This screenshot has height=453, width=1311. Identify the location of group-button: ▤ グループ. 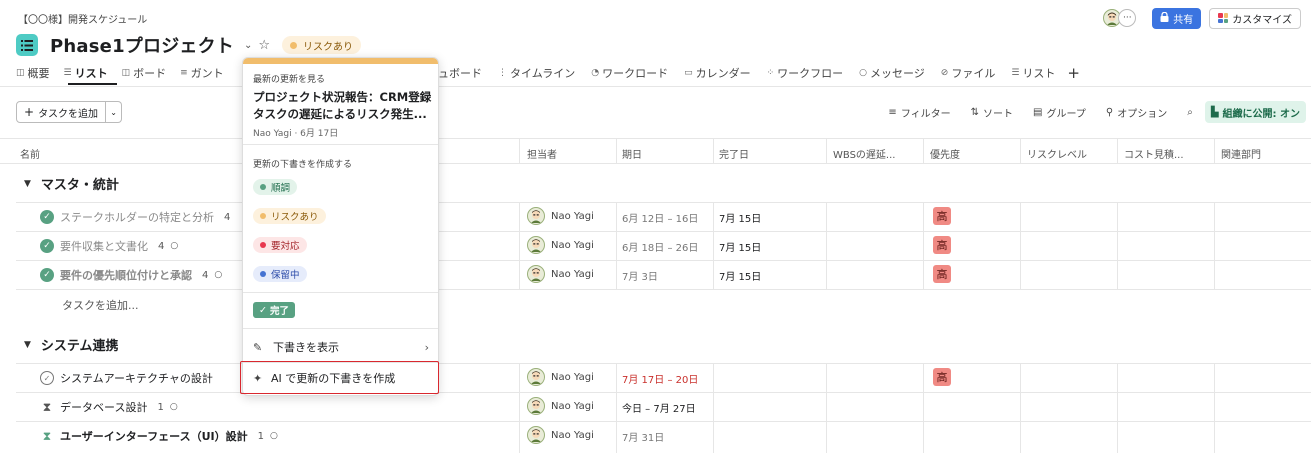
(1059, 112).